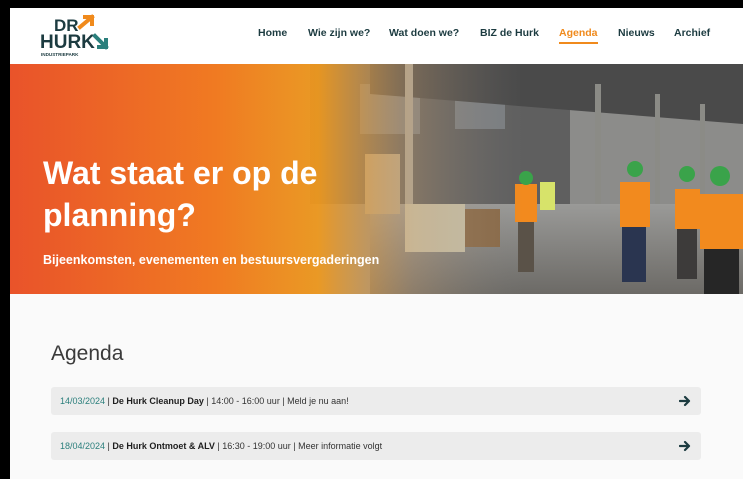 The image size is (743, 479). What do you see at coordinates (83, 401) in the screenshot?
I see `agenda-item-date: 14/03/2024` at bounding box center [83, 401].